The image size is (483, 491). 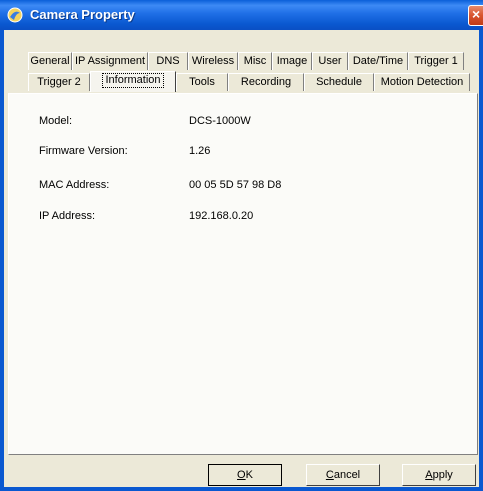 I want to click on tab-user: User, so click(x=330, y=61).